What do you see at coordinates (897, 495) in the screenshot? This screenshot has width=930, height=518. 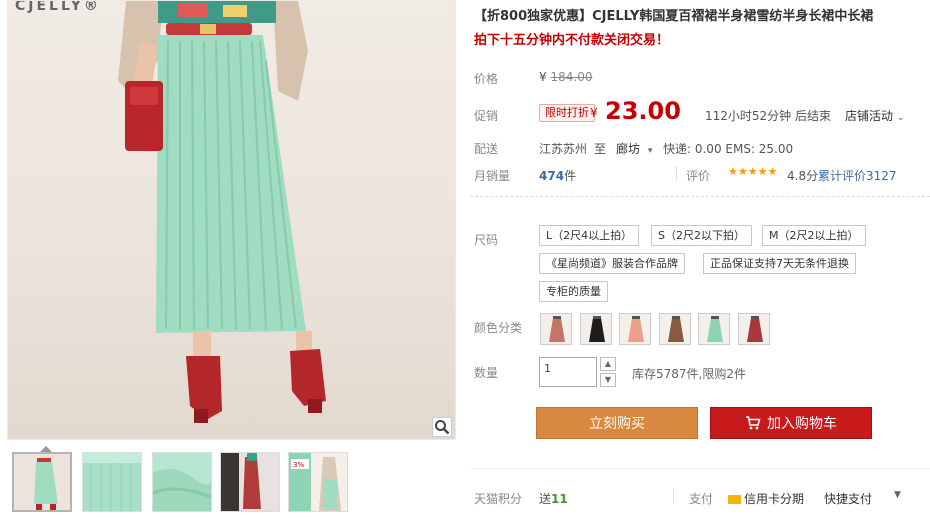 I see `payment-dropdown-icon: ▼` at bounding box center [897, 495].